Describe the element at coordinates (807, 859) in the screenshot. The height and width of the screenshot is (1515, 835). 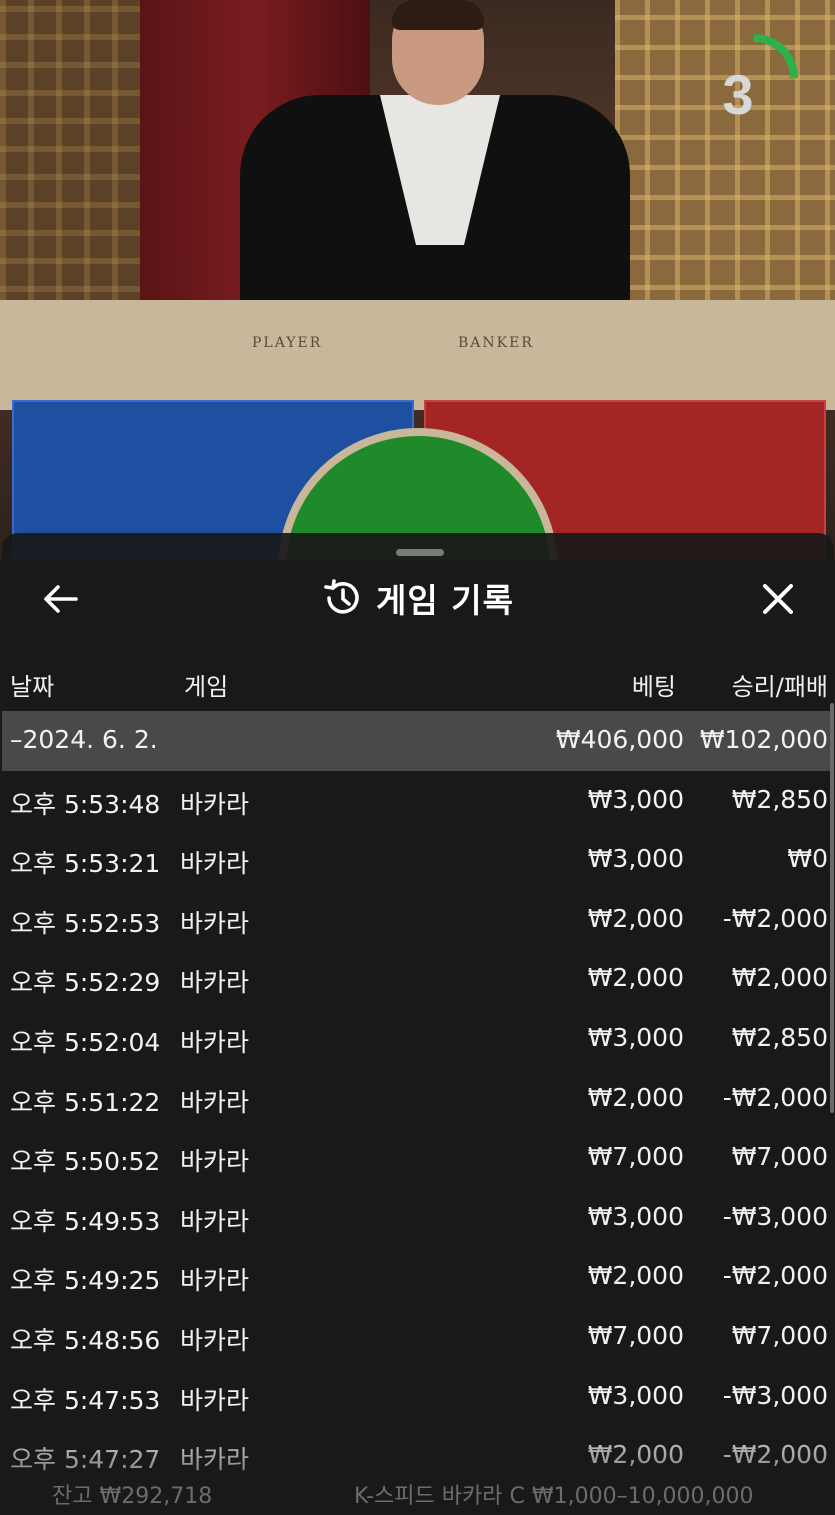
I see `row-result: ₩0` at that location.